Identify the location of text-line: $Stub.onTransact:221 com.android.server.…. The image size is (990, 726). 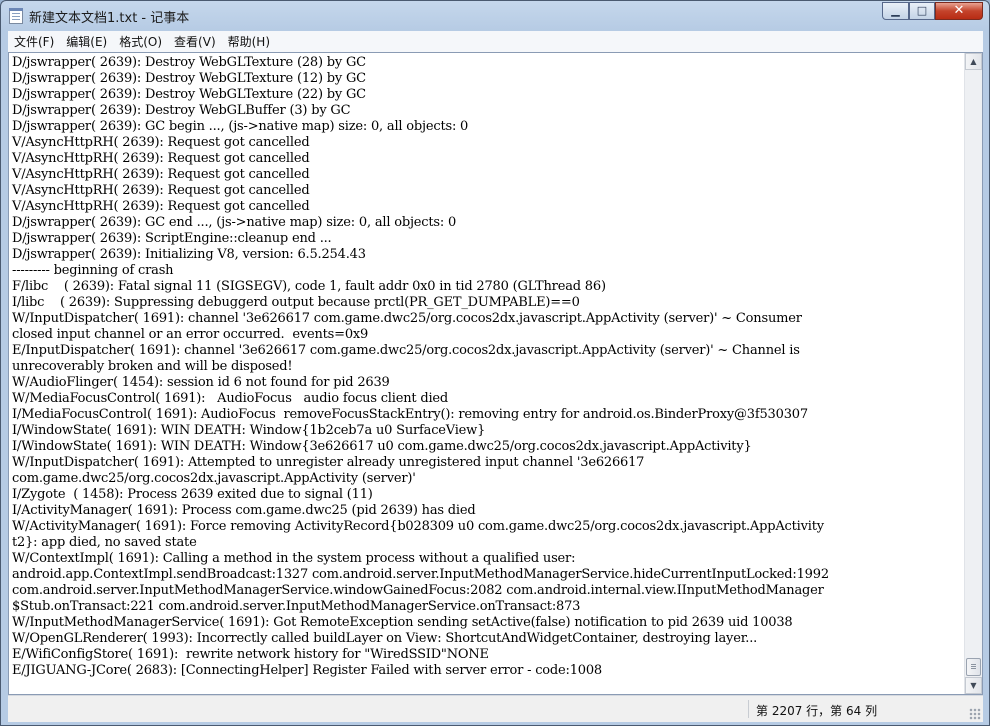
(296, 606).